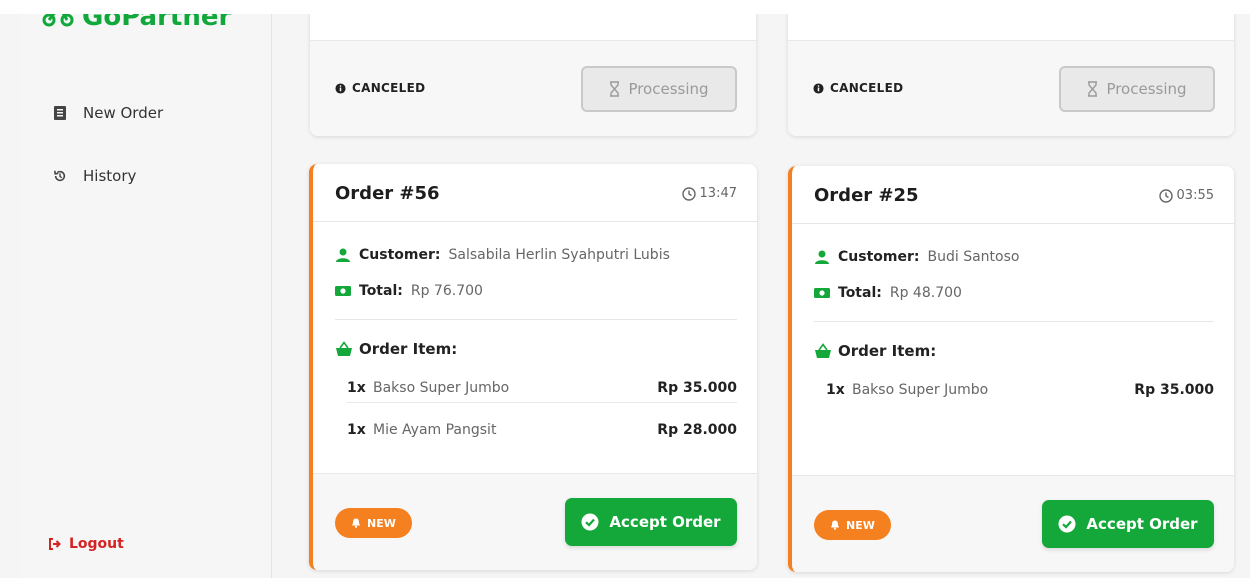 This screenshot has height=578, width=1250. I want to click on customer-line: Customer: Budi Santoso, so click(916, 257).